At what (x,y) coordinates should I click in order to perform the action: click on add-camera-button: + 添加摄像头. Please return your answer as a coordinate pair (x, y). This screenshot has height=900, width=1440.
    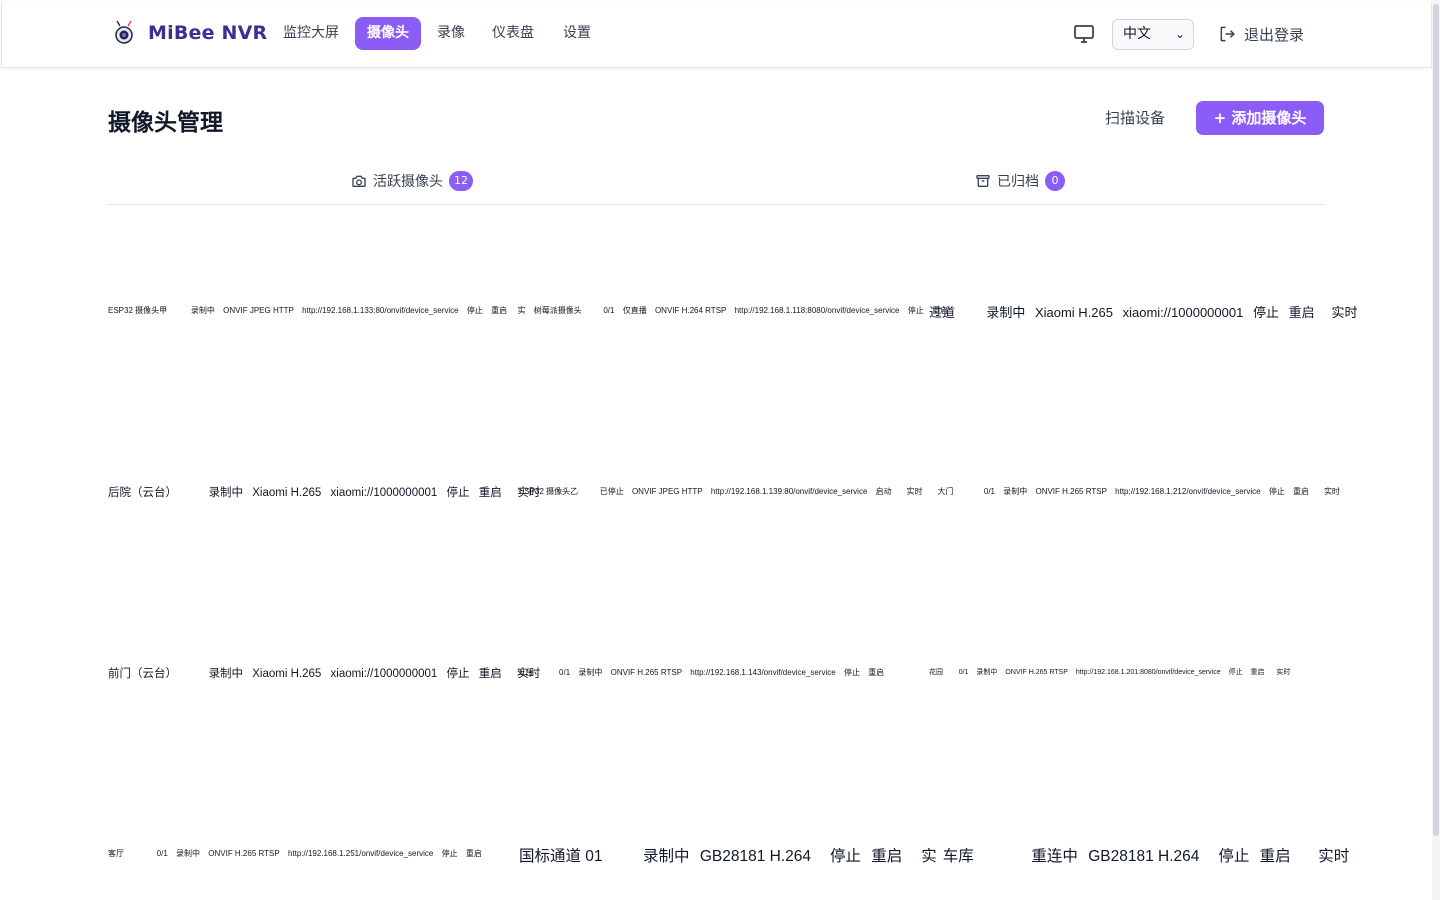
    Looking at the image, I should click on (1260, 118).